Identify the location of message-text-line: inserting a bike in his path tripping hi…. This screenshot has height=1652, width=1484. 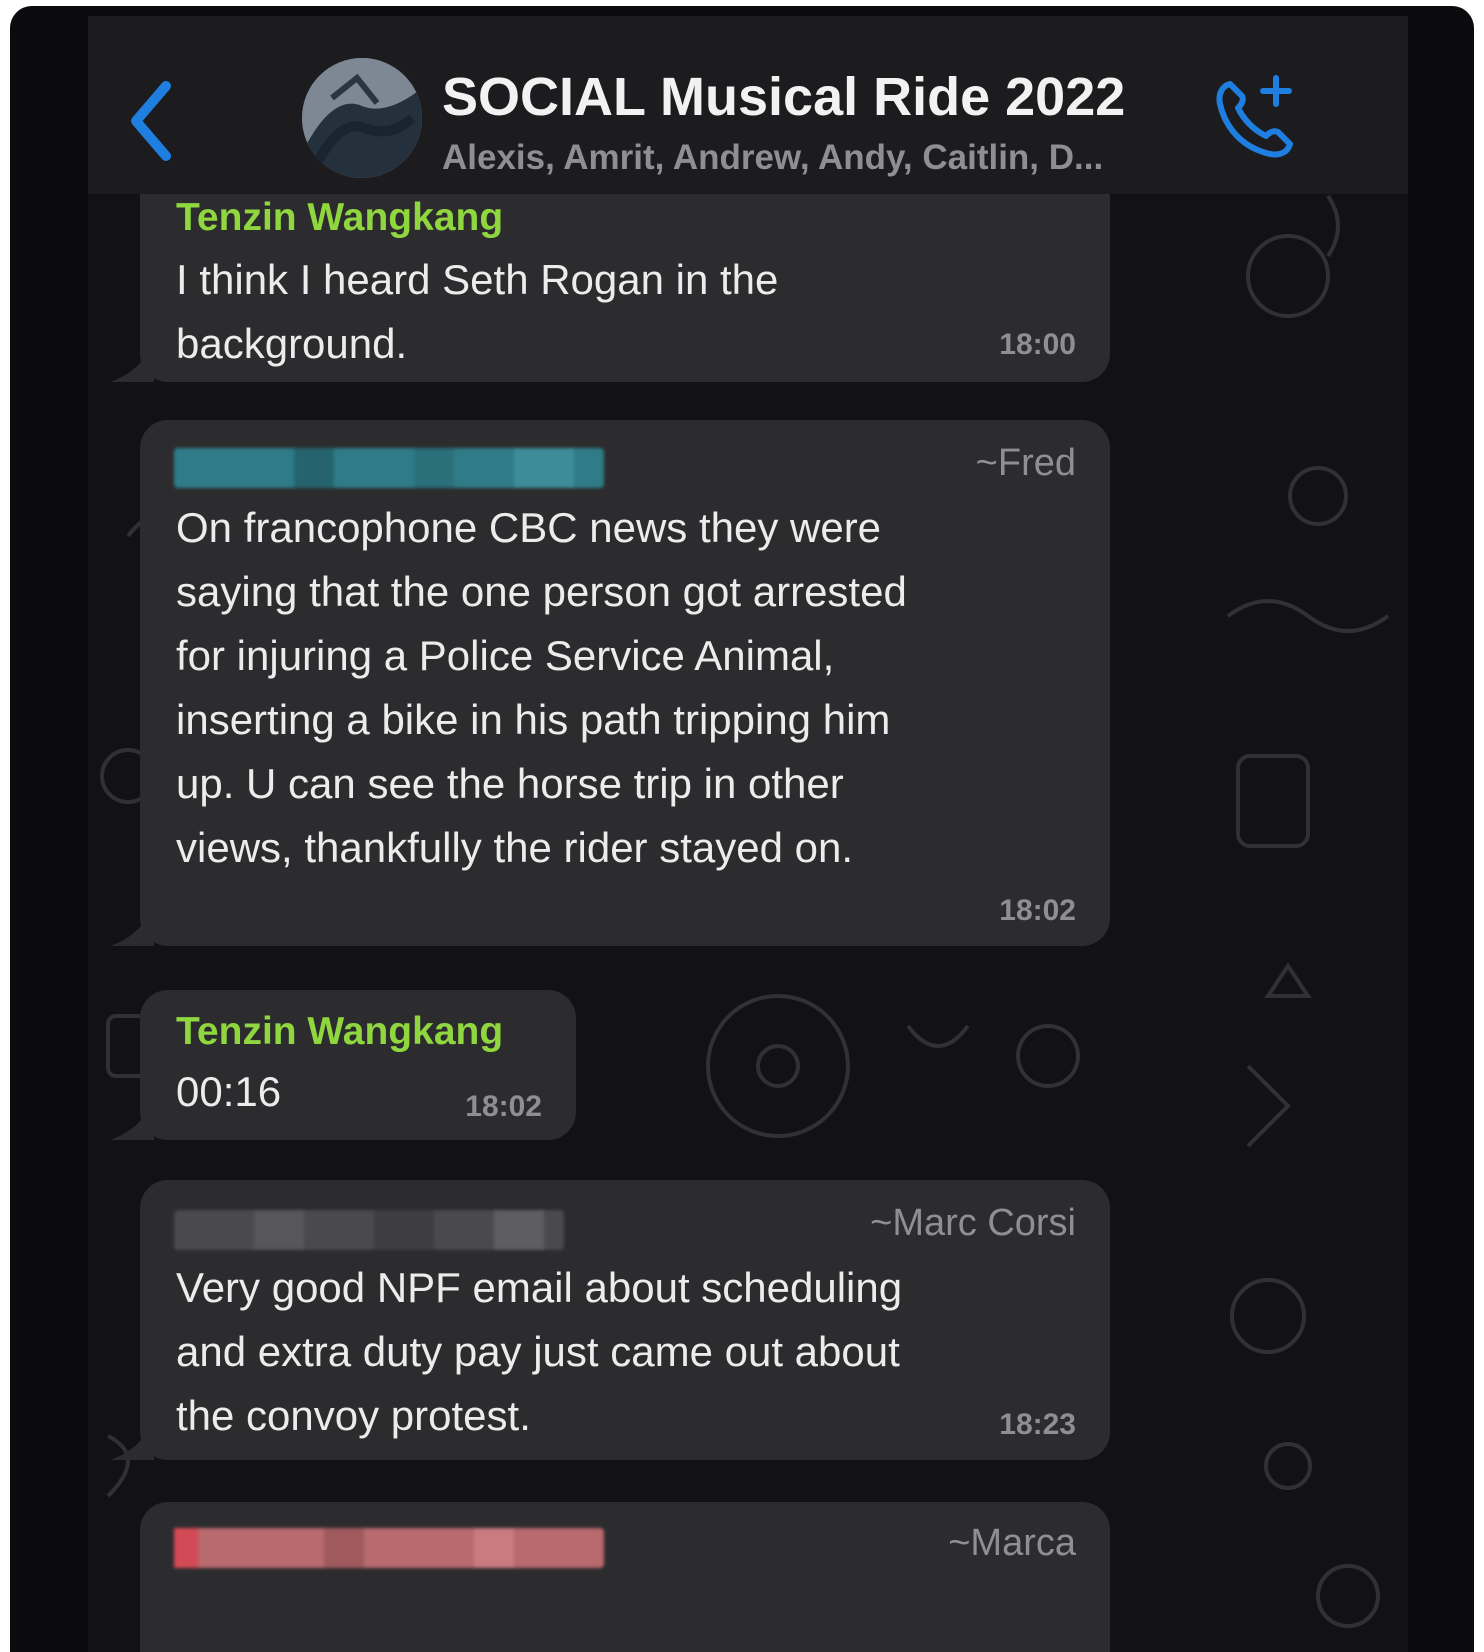
(533, 719).